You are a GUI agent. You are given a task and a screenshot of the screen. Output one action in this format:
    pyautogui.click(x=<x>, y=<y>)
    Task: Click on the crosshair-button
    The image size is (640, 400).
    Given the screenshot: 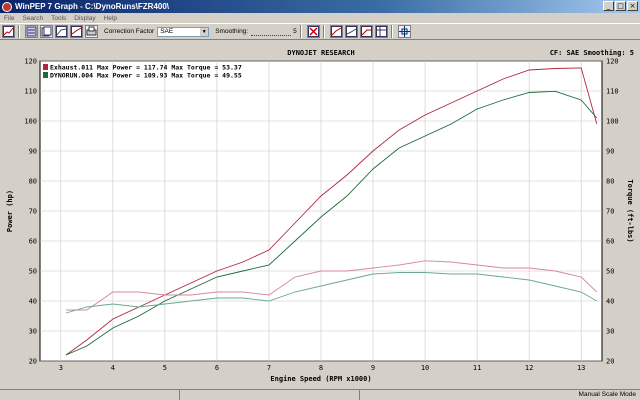 What is the action you would take?
    pyautogui.click(x=404, y=31)
    